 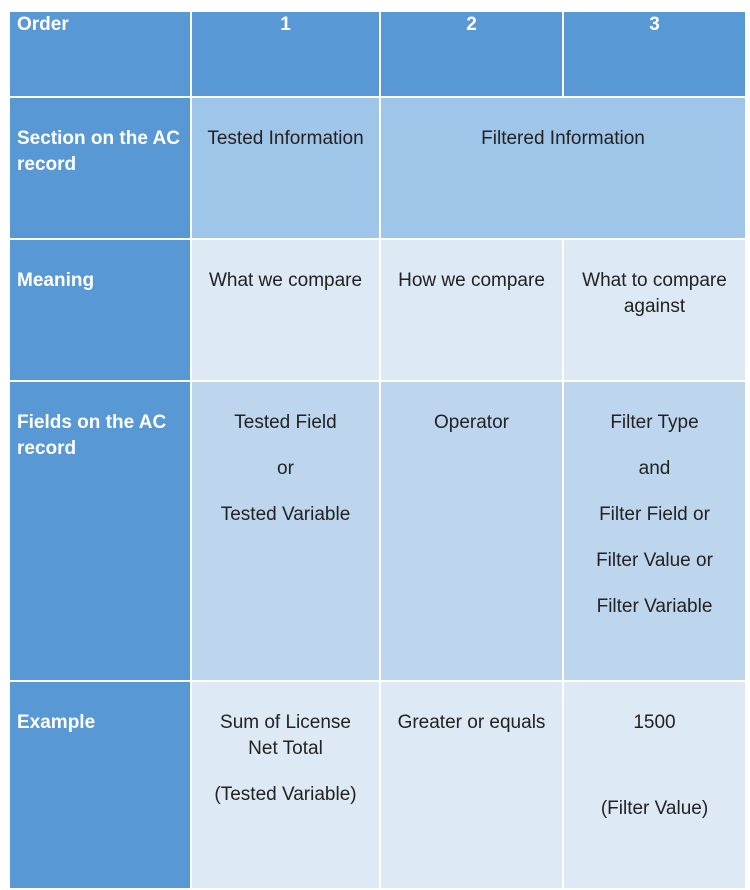 I want to click on row-label-example: Example, so click(x=100, y=785).